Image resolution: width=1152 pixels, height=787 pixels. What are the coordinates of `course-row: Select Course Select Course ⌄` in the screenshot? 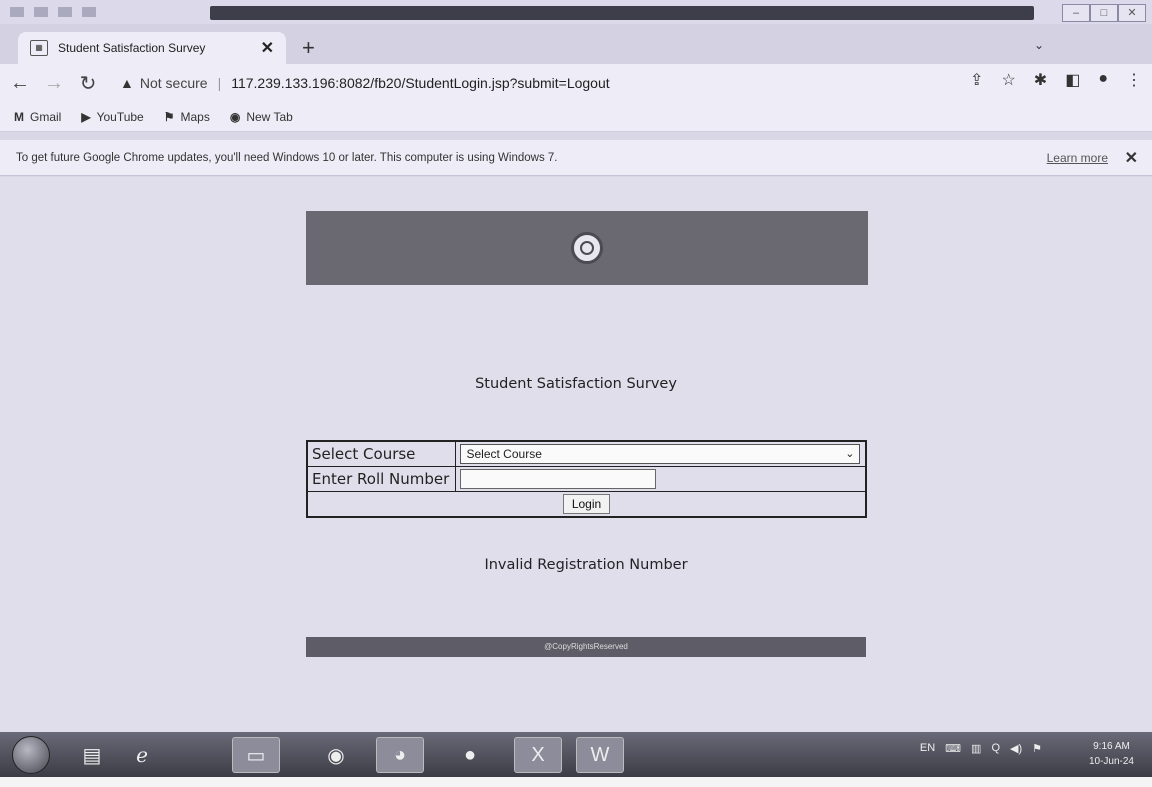 It's located at (586, 453).